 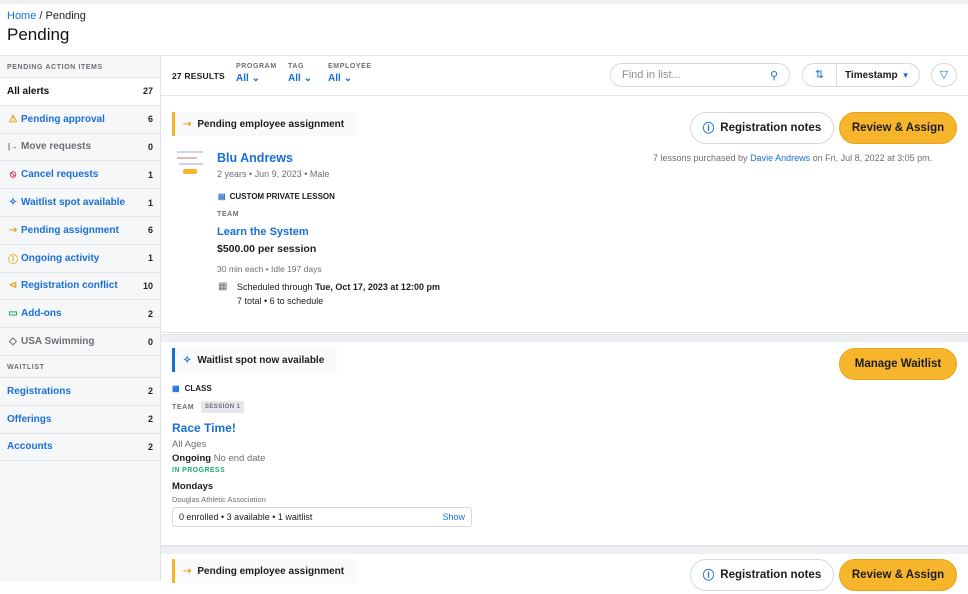 What do you see at coordinates (204, 428) in the screenshot?
I see `offering-name-link: Race Time!` at bounding box center [204, 428].